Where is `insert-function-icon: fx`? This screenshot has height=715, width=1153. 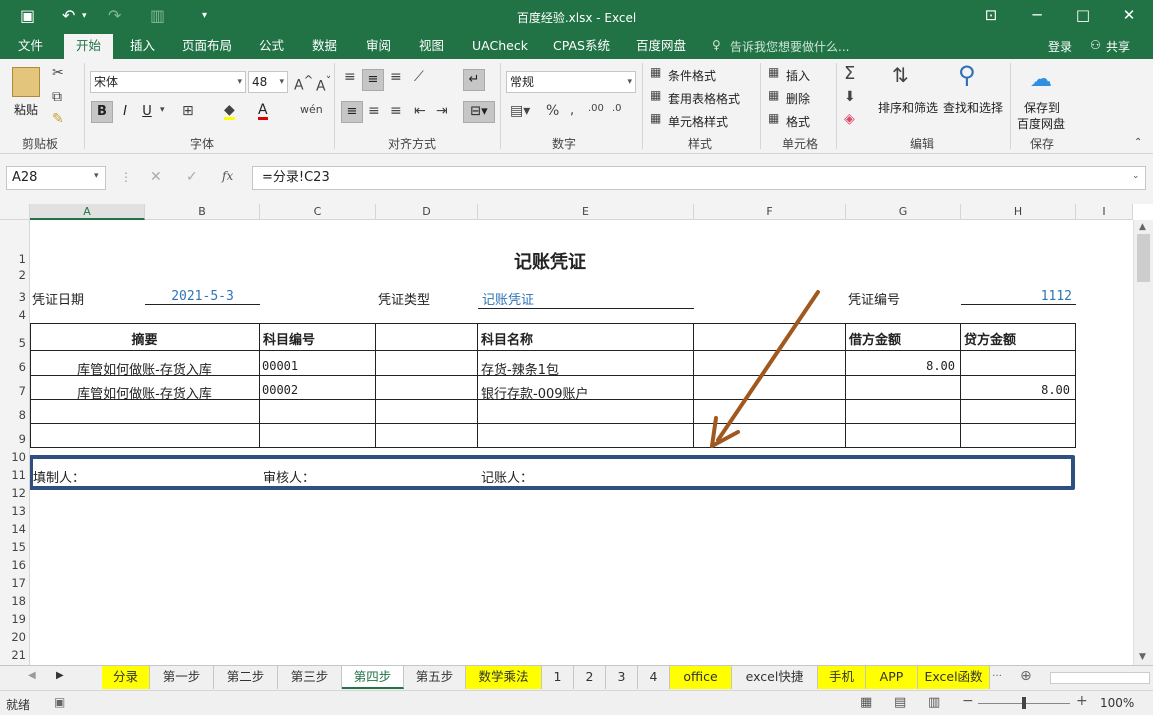
insert-function-icon: fx is located at coordinates (227, 176).